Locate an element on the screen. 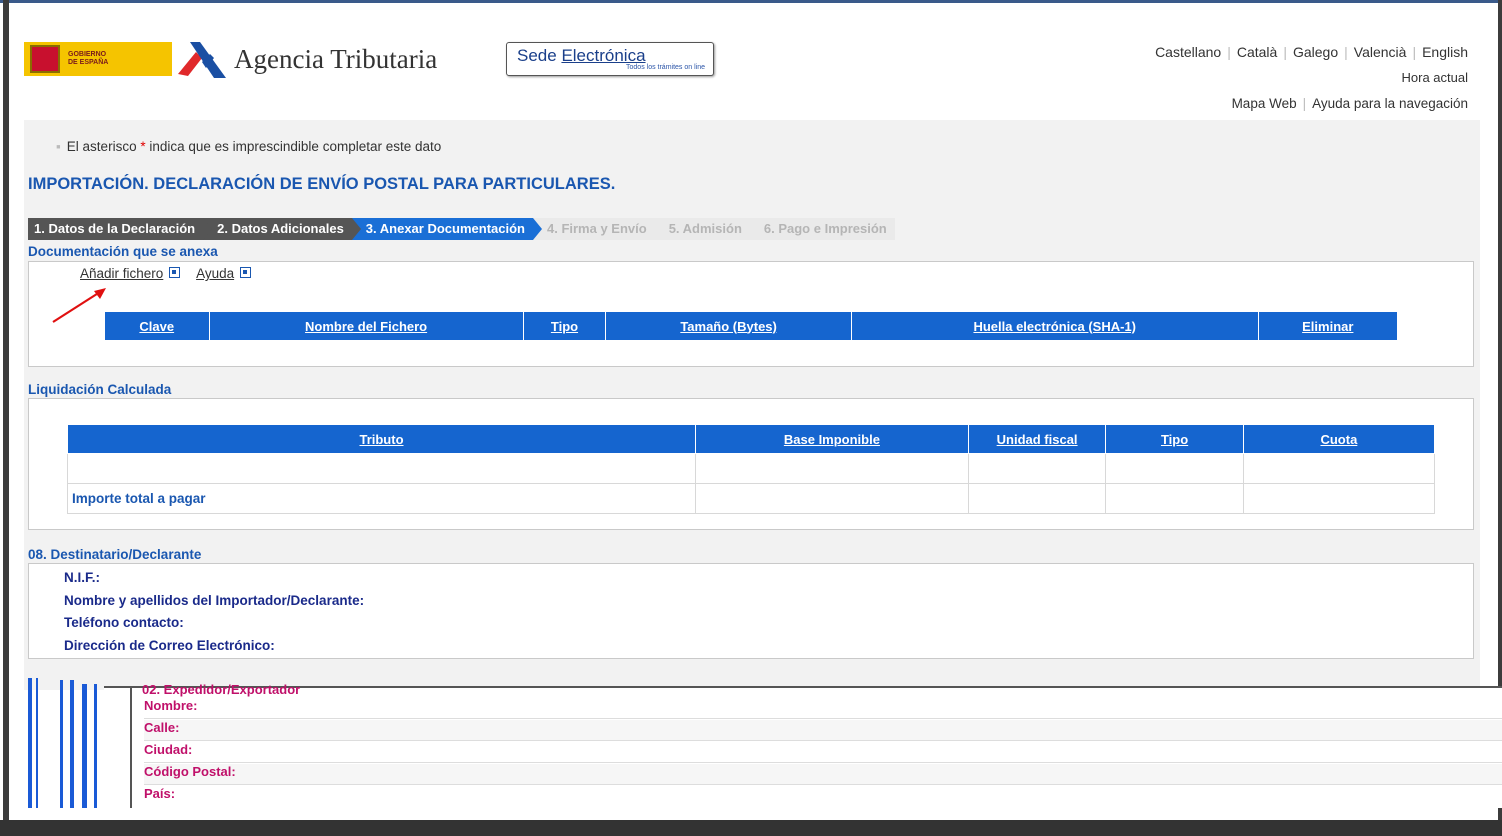 This screenshot has width=1502, height=836. field-codigo-postal: Código Postal: is located at coordinates (823, 774).